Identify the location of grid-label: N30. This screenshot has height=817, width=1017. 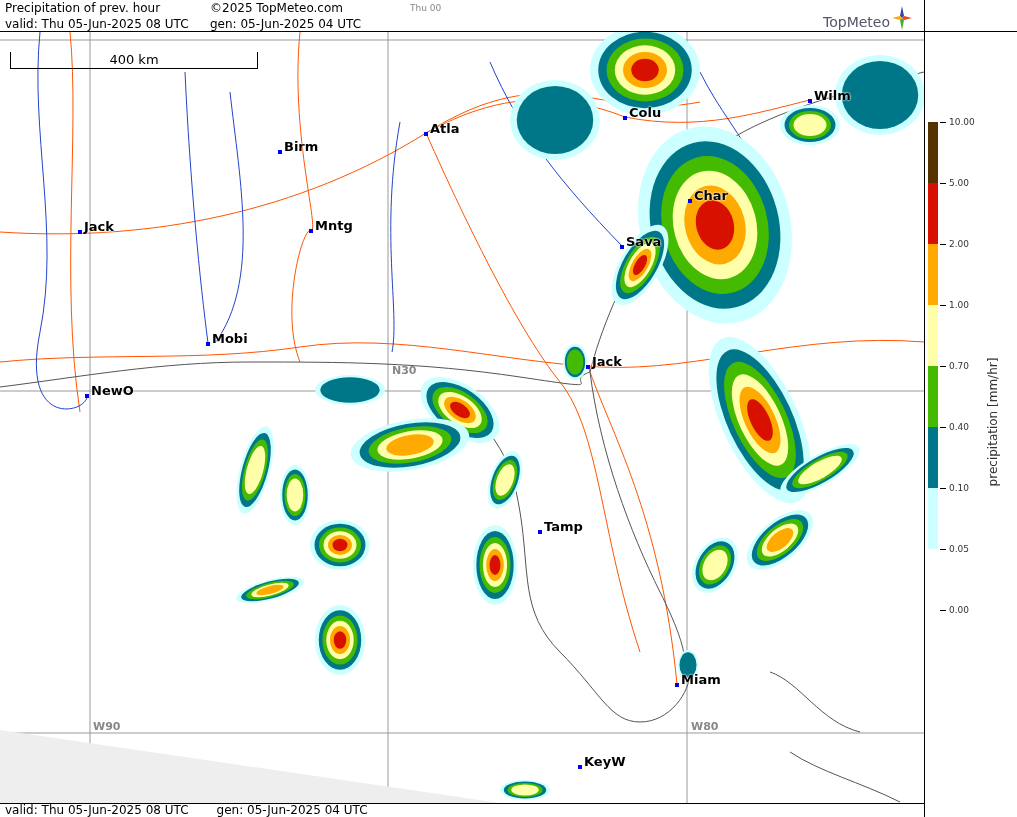
(404, 370).